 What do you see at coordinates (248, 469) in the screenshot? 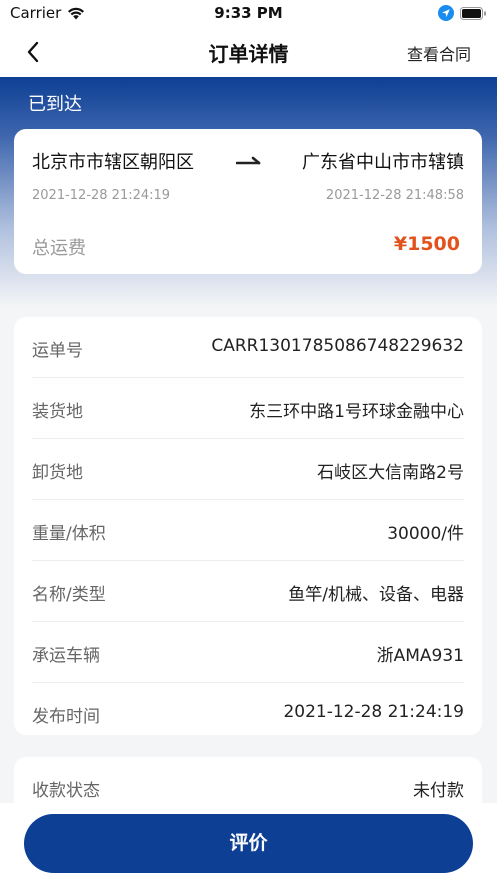
I see `detail-row-unloading-place: 卸货地 石岐区大信南路2号` at bounding box center [248, 469].